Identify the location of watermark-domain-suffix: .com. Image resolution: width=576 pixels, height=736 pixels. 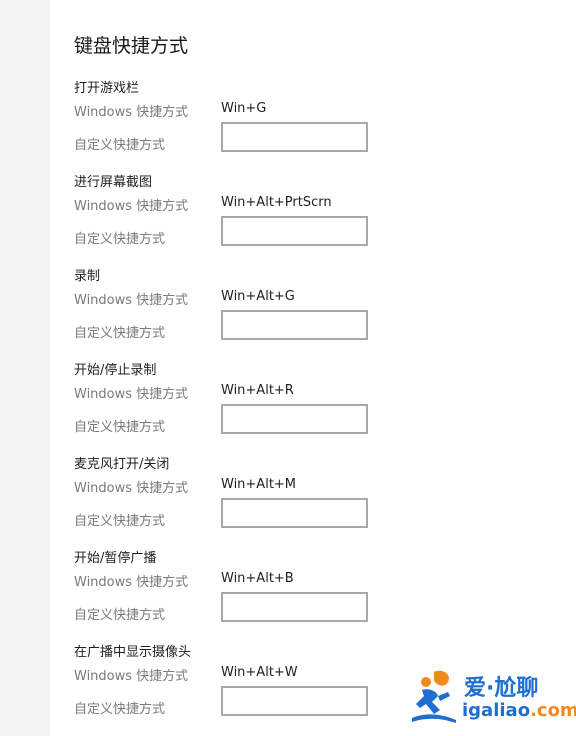
(553, 710).